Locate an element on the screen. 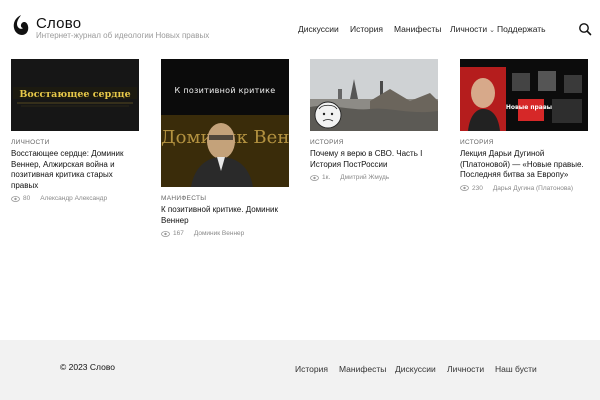 Image resolution: width=600 pixels, height=400 pixels. post-thumbnail: К позитивной критике Доминик Веннер is located at coordinates (225, 123).